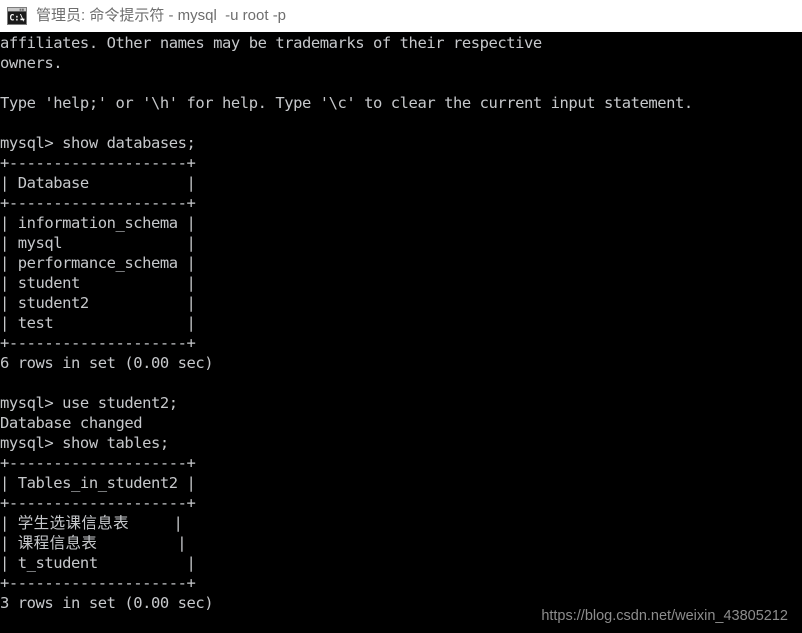 The width and height of the screenshot is (802, 633). What do you see at coordinates (31, 63) in the screenshot?
I see `console-line: owners.` at bounding box center [31, 63].